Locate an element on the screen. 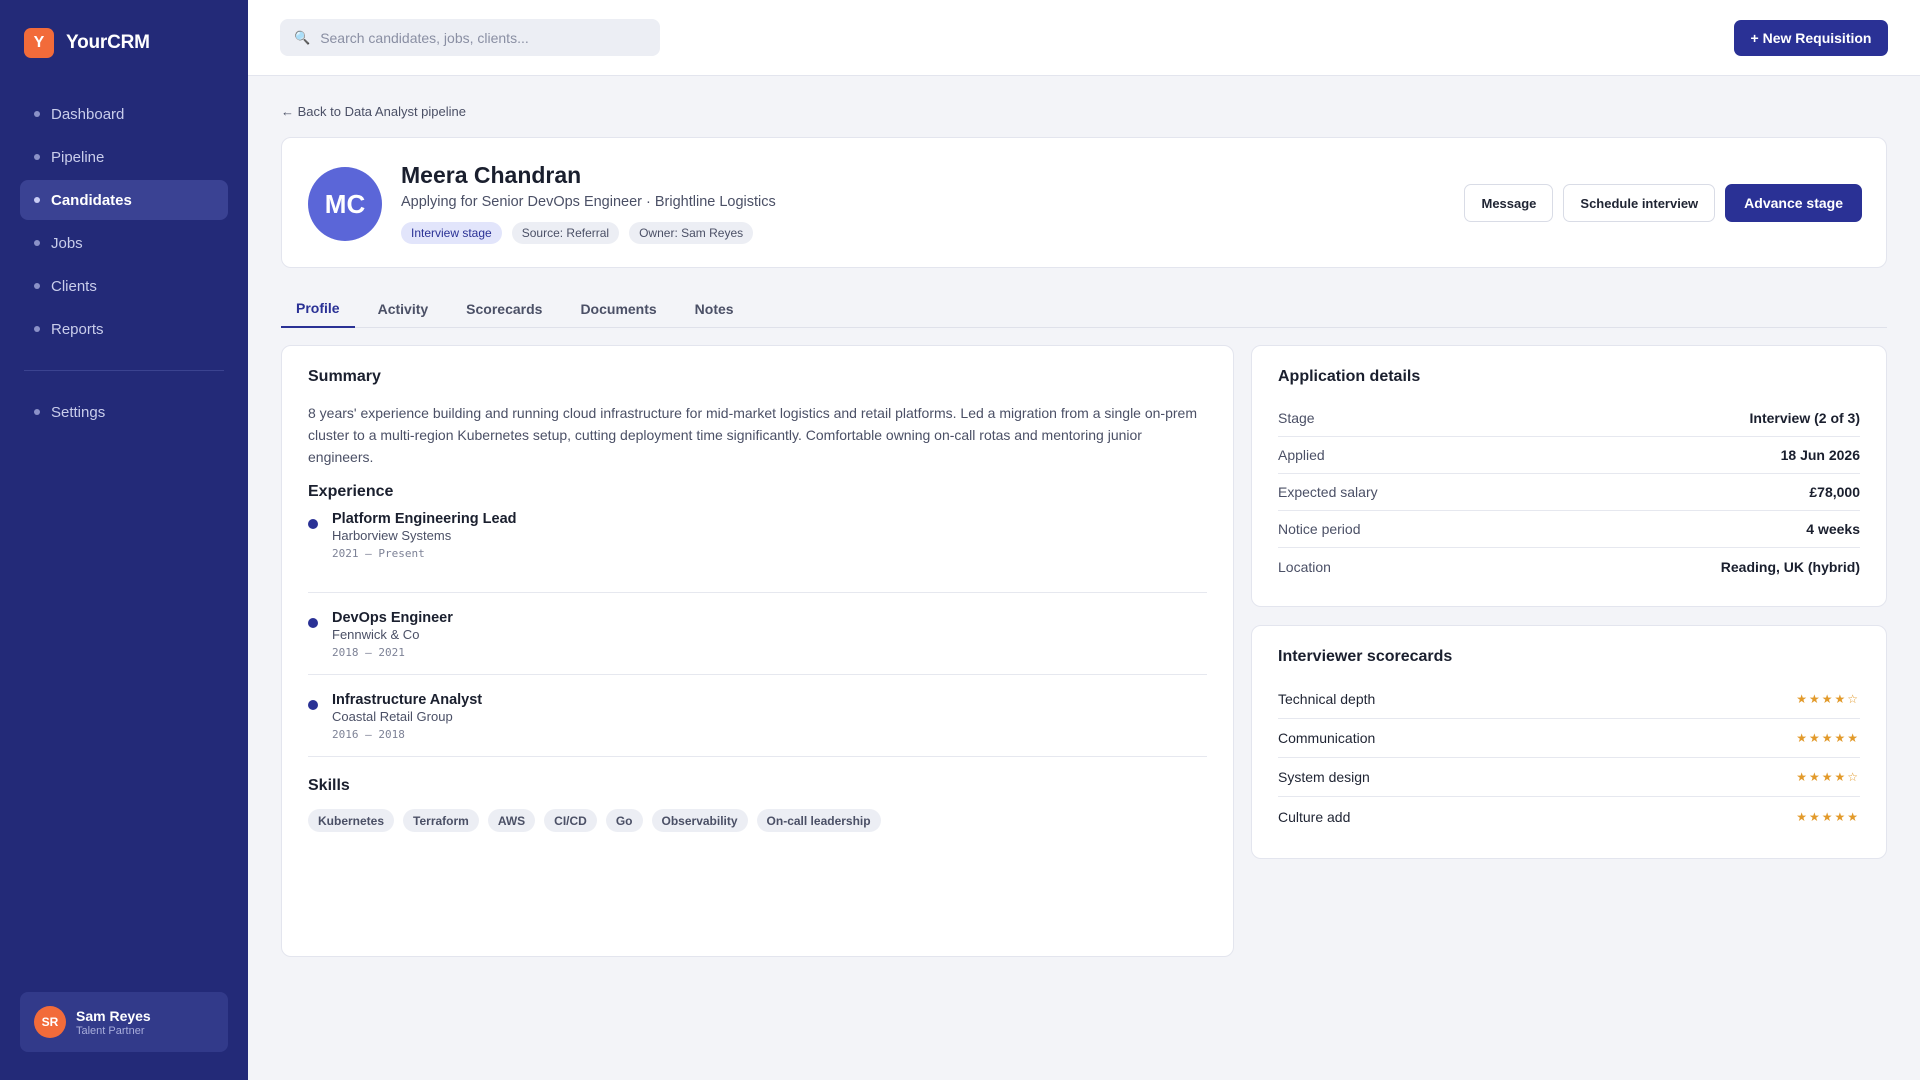  scorecard-row: Culture add ★★★★★ is located at coordinates (1569, 816).